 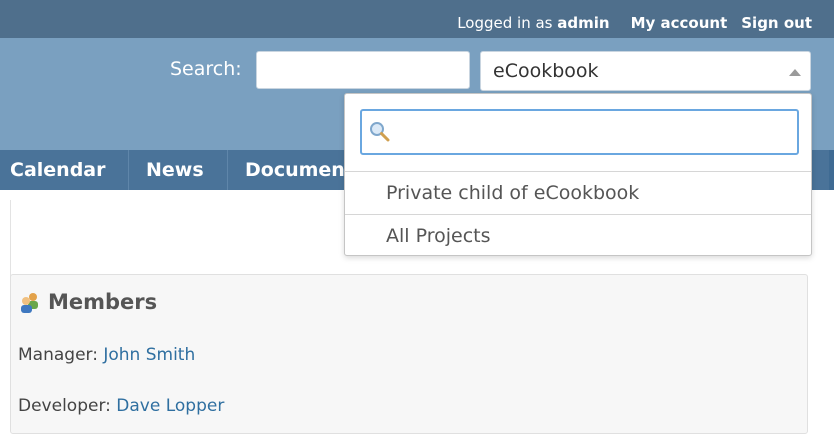 I want to click on member-row: Developer: Dave Lopper, so click(x=121, y=406).